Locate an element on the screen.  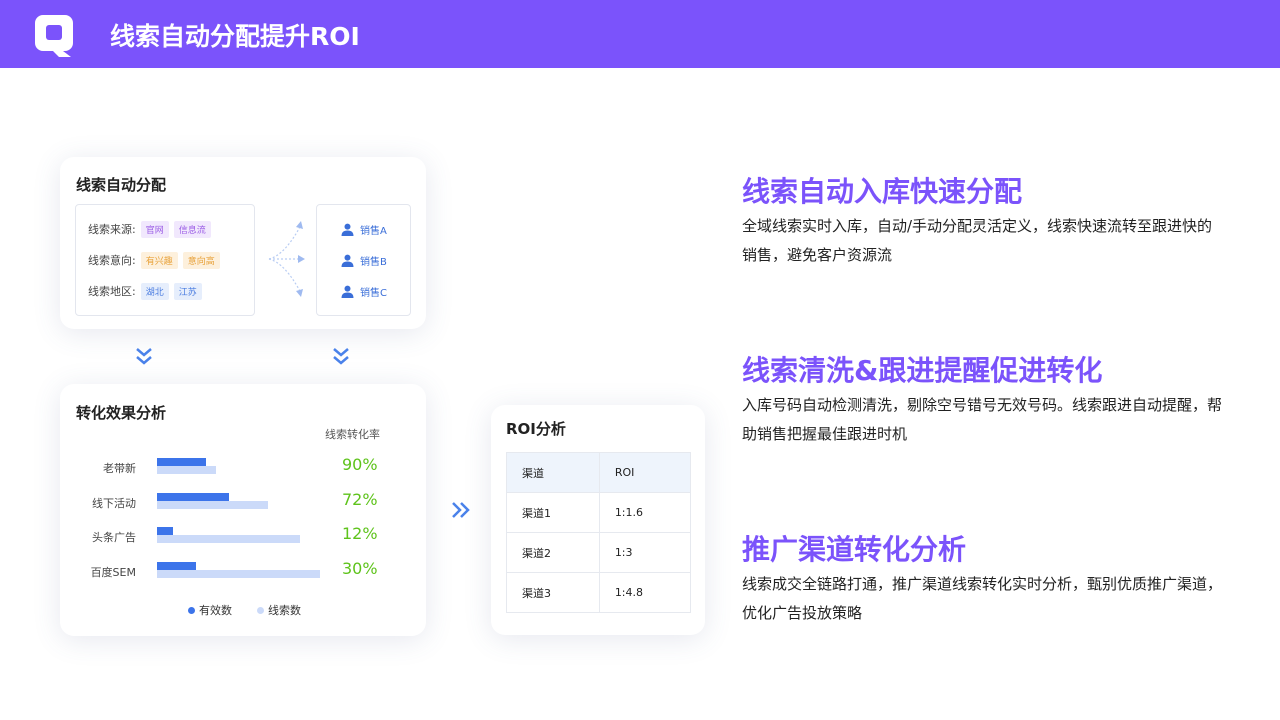
conversion-rate-value: 90% is located at coordinates (360, 464).